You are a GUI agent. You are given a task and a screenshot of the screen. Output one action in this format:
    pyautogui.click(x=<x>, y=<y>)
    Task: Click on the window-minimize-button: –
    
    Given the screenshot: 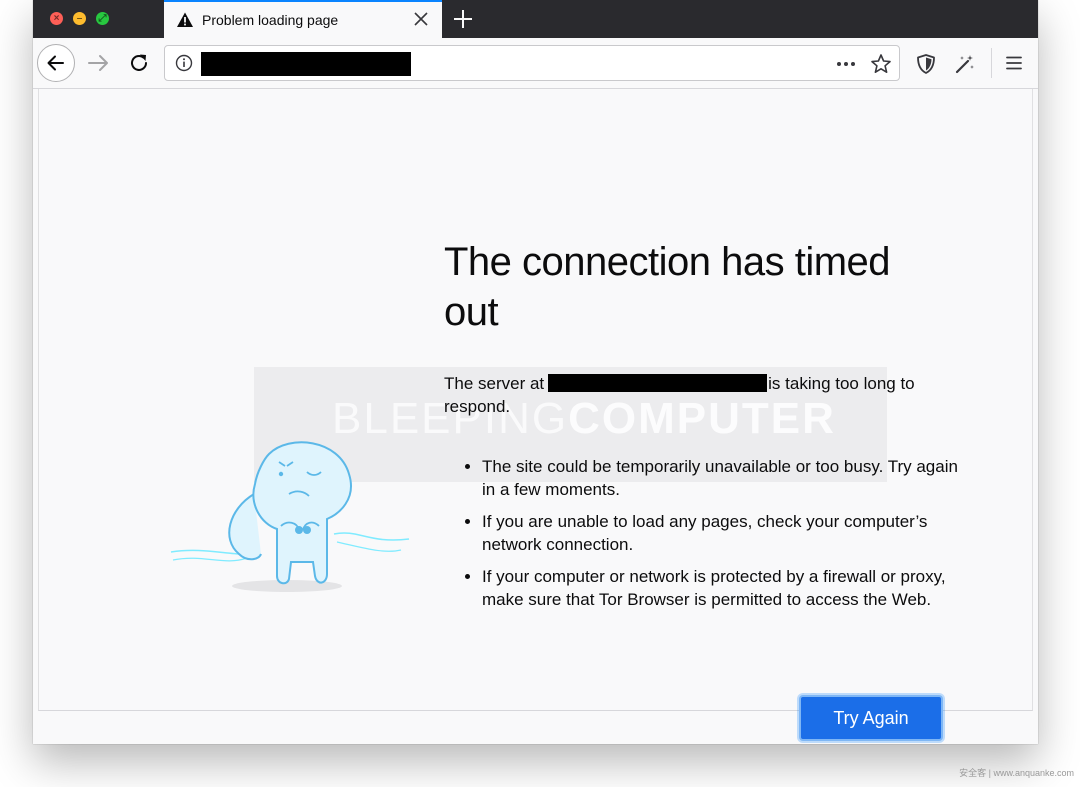 What is the action you would take?
    pyautogui.click(x=79, y=18)
    